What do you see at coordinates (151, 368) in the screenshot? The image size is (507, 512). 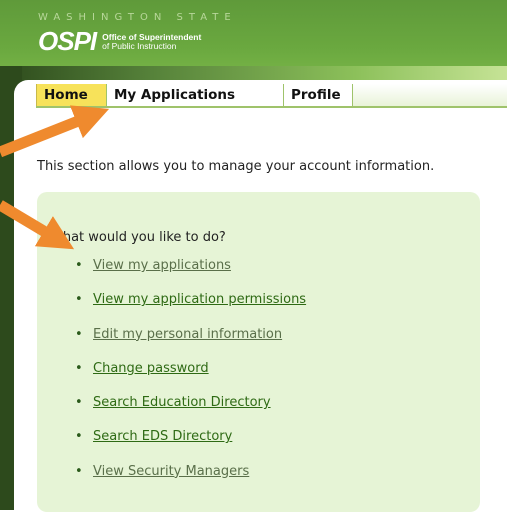 I see `change-password-link: Change password` at bounding box center [151, 368].